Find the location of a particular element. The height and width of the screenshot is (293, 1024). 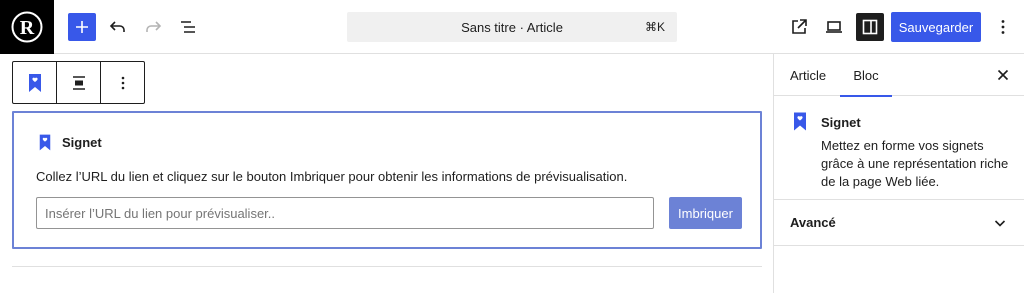

embed-url-input is located at coordinates (345, 213).